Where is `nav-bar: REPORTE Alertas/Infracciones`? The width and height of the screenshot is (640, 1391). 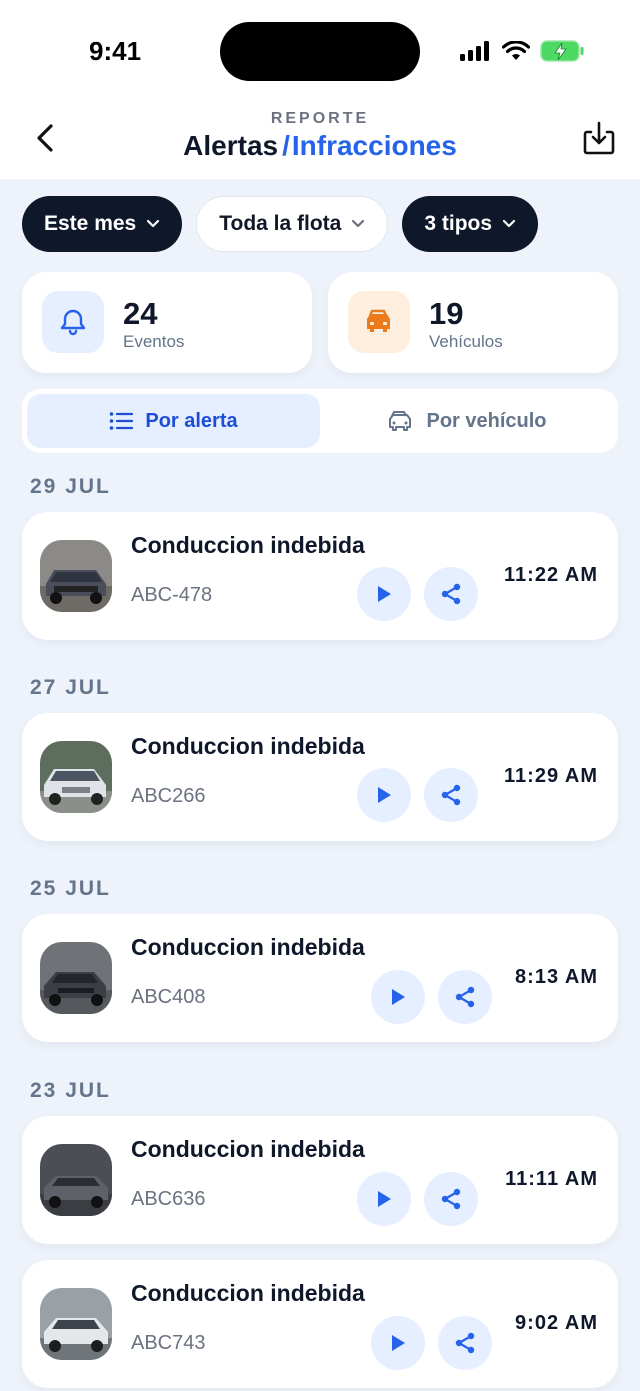
nav-bar: REPORTE Alertas/Infracciones is located at coordinates (320, 139).